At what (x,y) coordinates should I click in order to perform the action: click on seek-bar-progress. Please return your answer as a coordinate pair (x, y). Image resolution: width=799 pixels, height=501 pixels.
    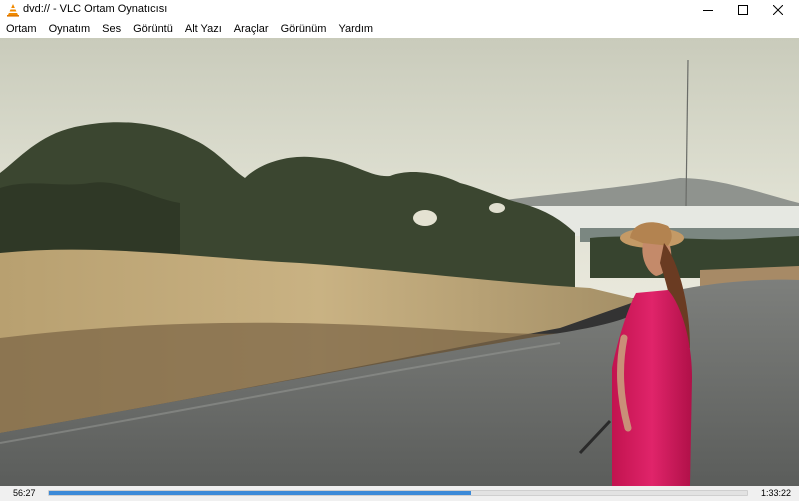
    Looking at the image, I should click on (260, 493).